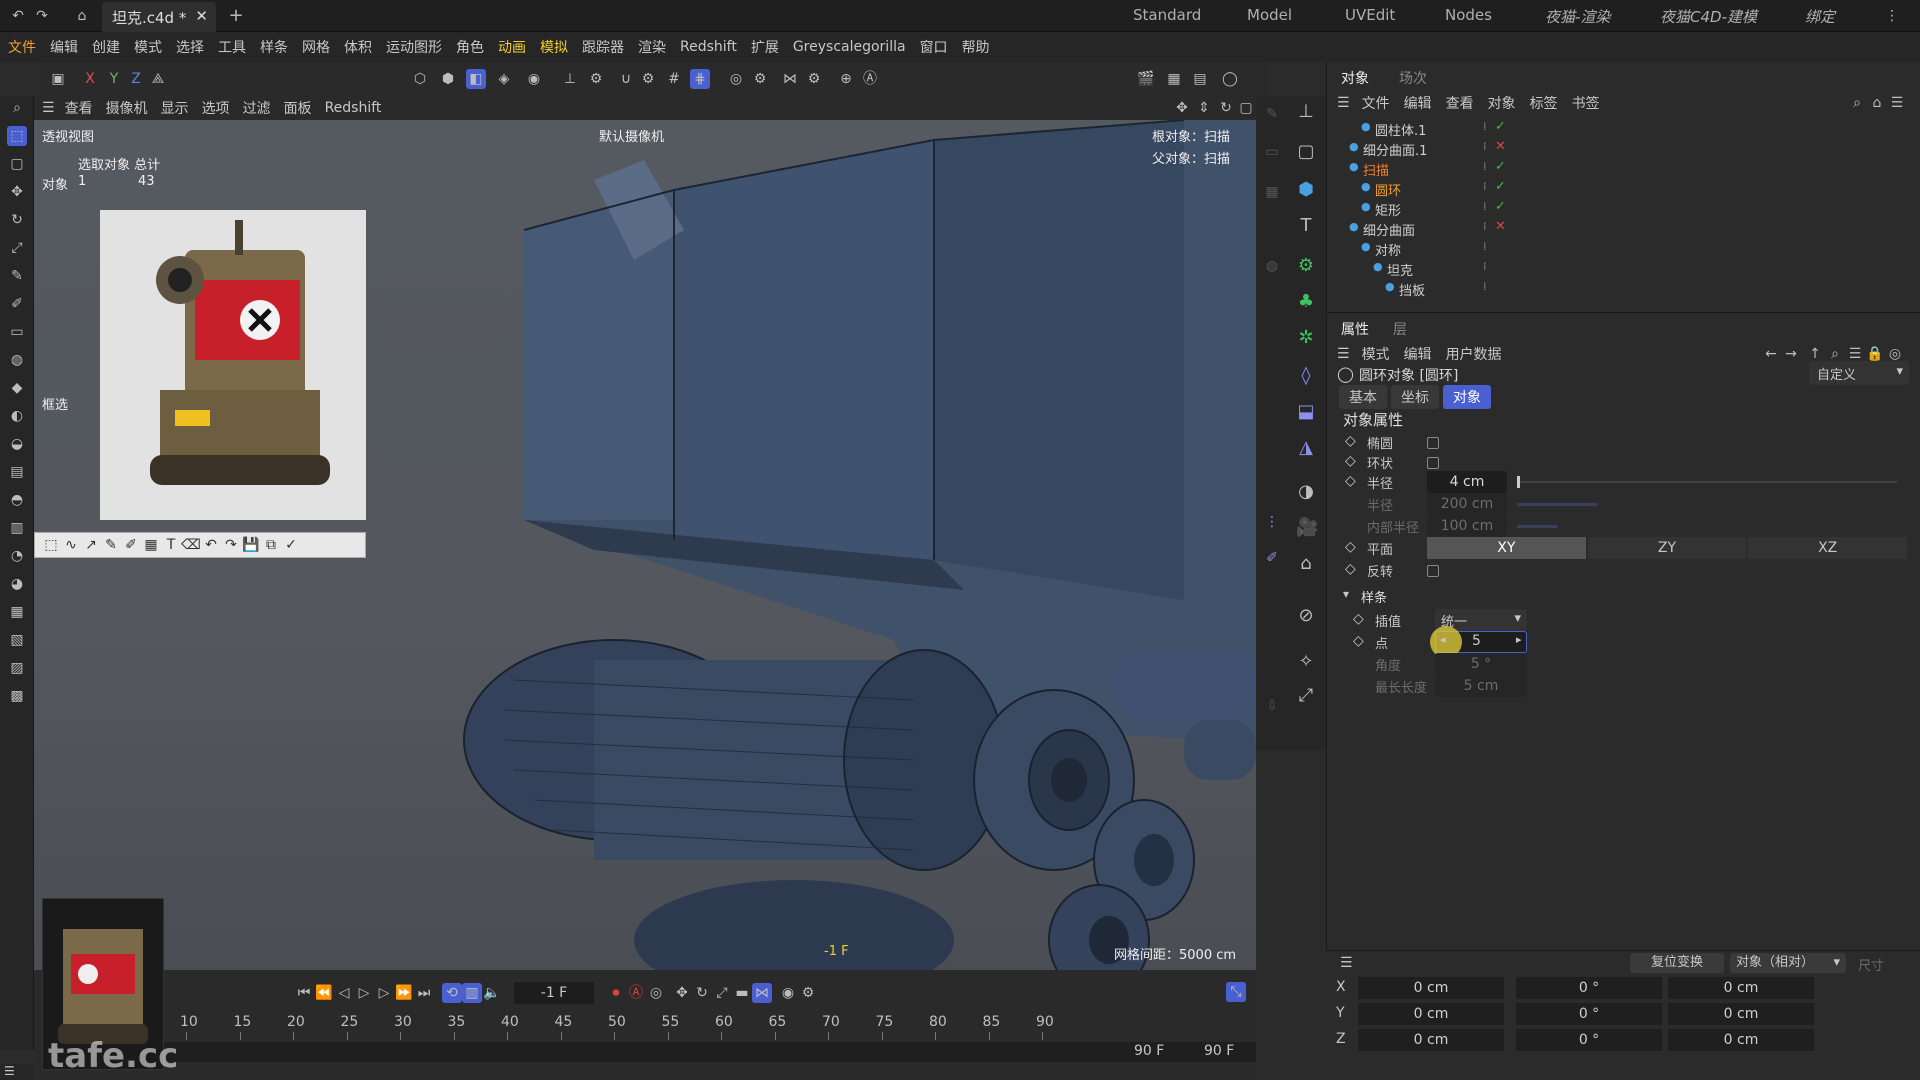  Describe the element at coordinates (158, 79) in the screenshot. I see `coord-system-icon: ⟁` at that location.